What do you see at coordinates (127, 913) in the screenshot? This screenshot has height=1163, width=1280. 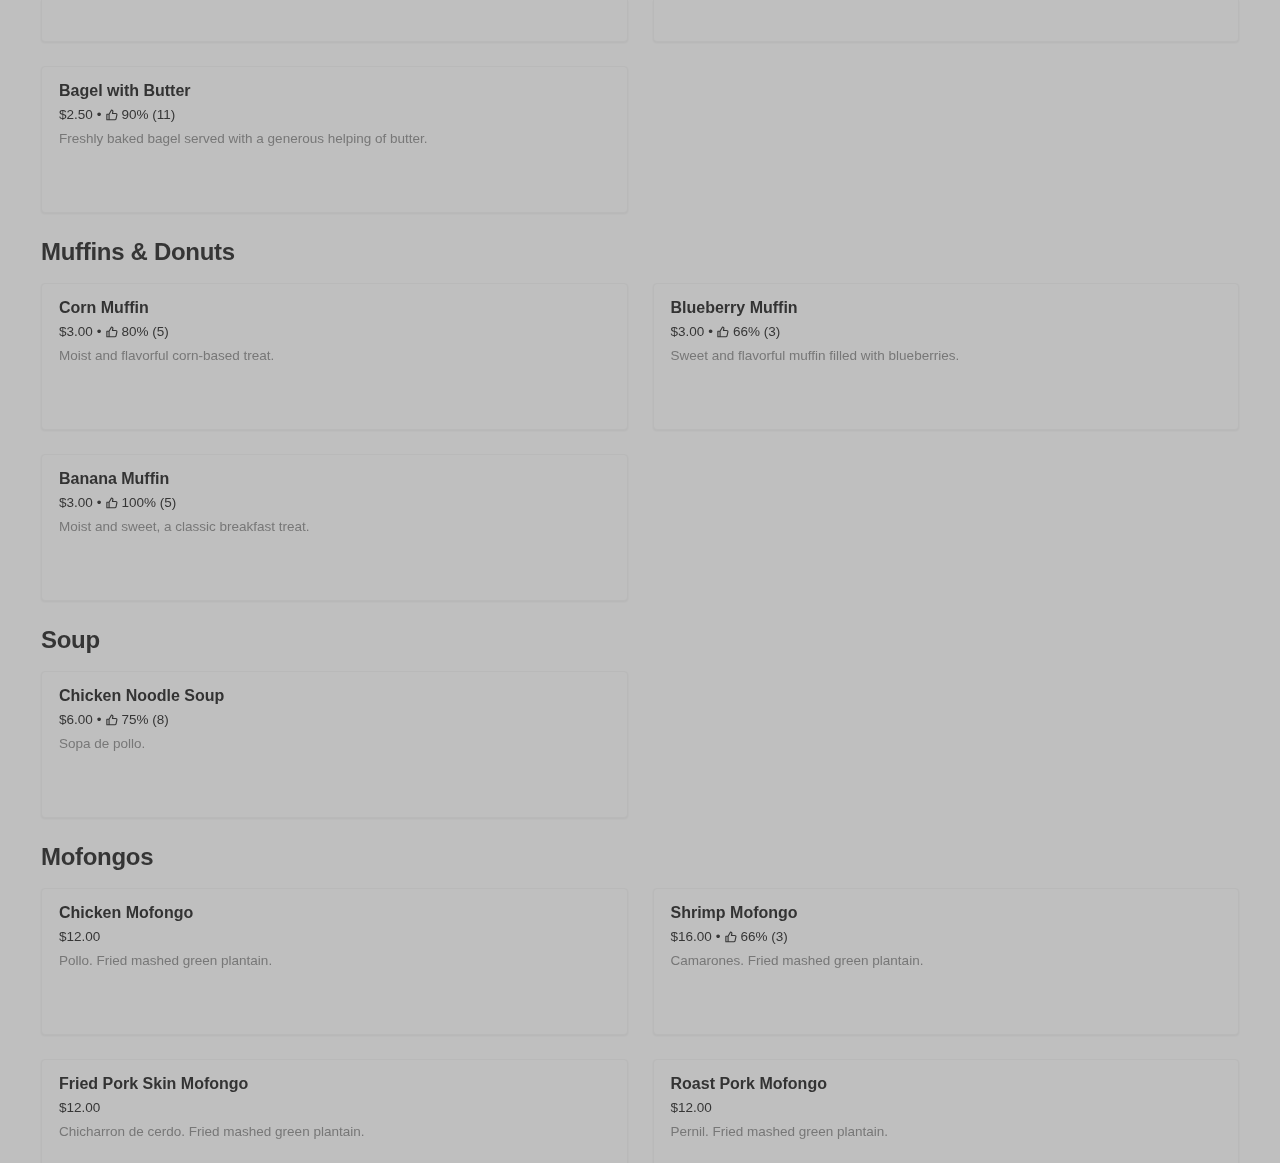 I see `item-name: Chicken Mofongo` at bounding box center [127, 913].